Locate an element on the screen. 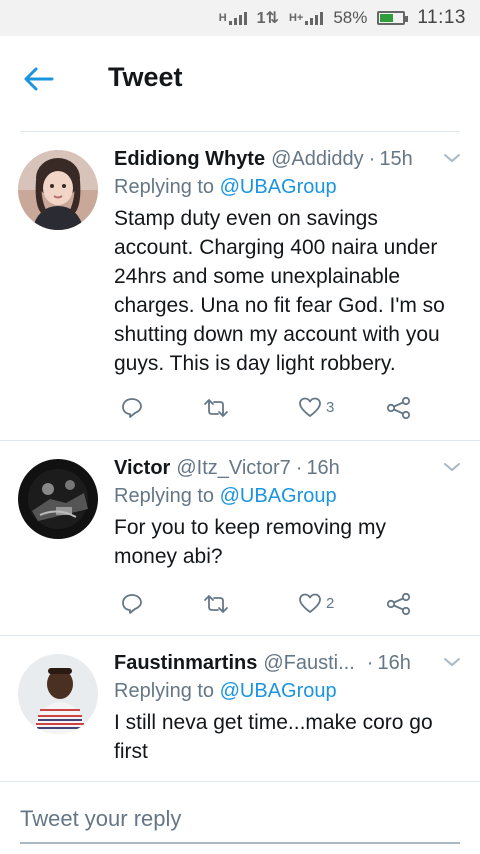 The width and height of the screenshot is (480, 854). like-button: 2 is located at coordinates (316, 603).